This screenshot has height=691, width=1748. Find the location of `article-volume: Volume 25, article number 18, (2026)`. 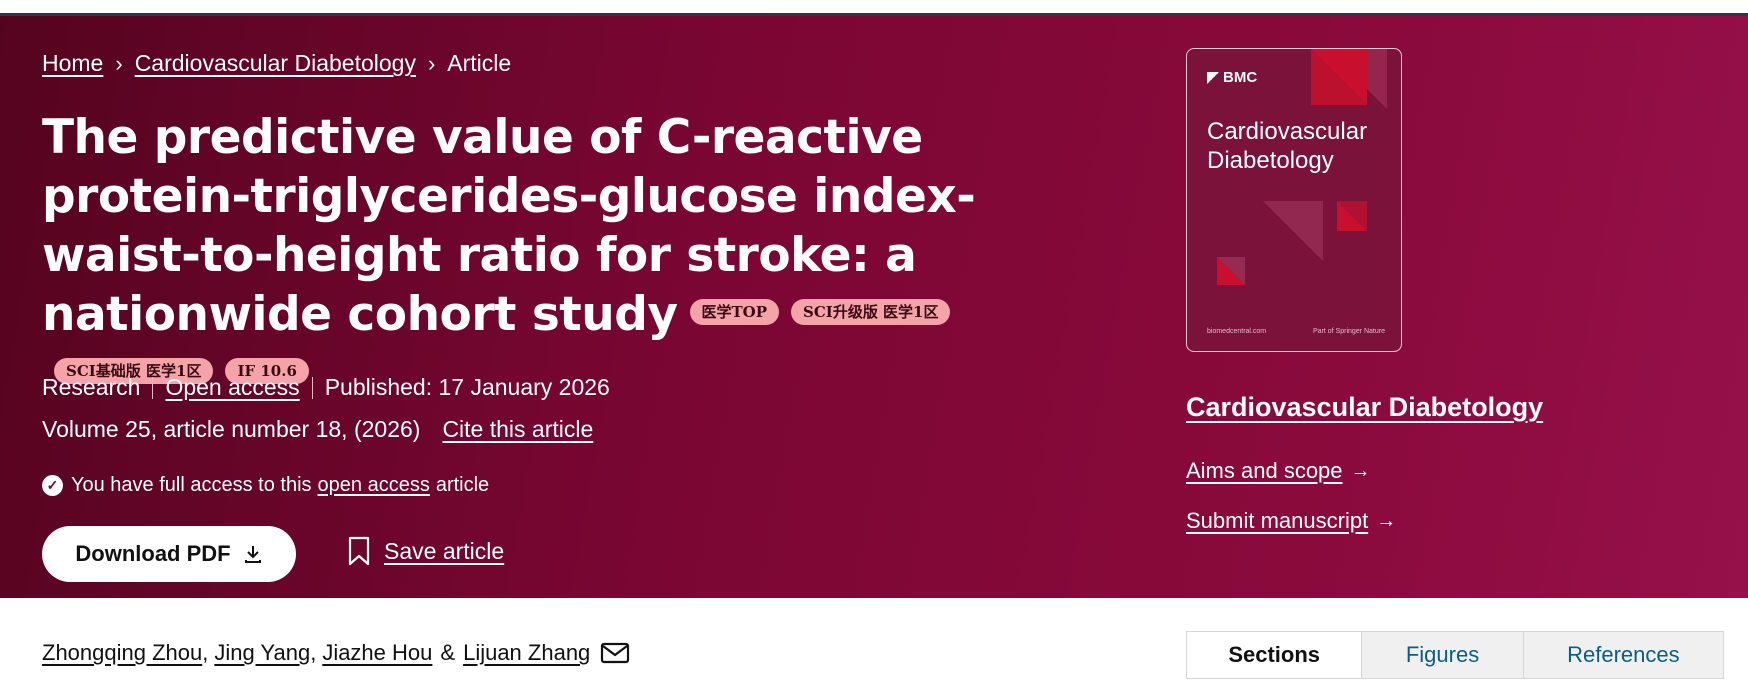

article-volume: Volume 25, article number 18, (2026) is located at coordinates (231, 429).